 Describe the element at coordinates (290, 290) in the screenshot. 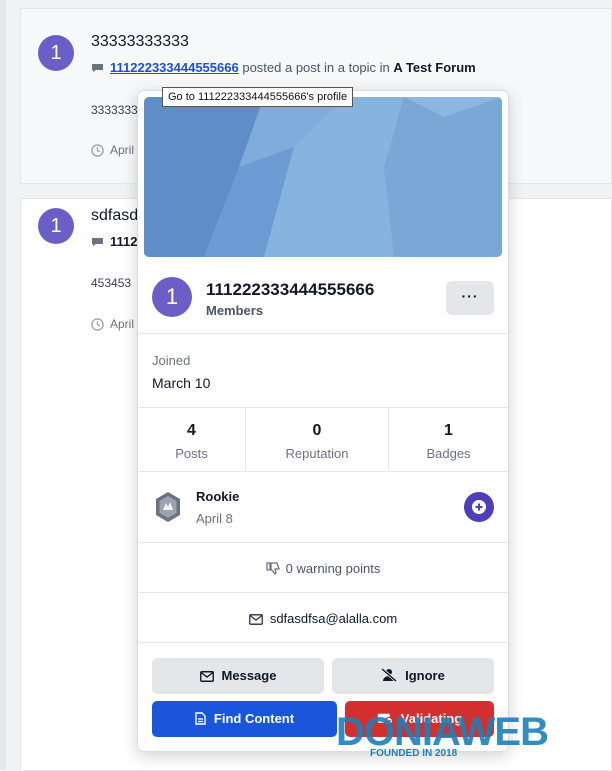

I see `username: 111222333444555666` at that location.